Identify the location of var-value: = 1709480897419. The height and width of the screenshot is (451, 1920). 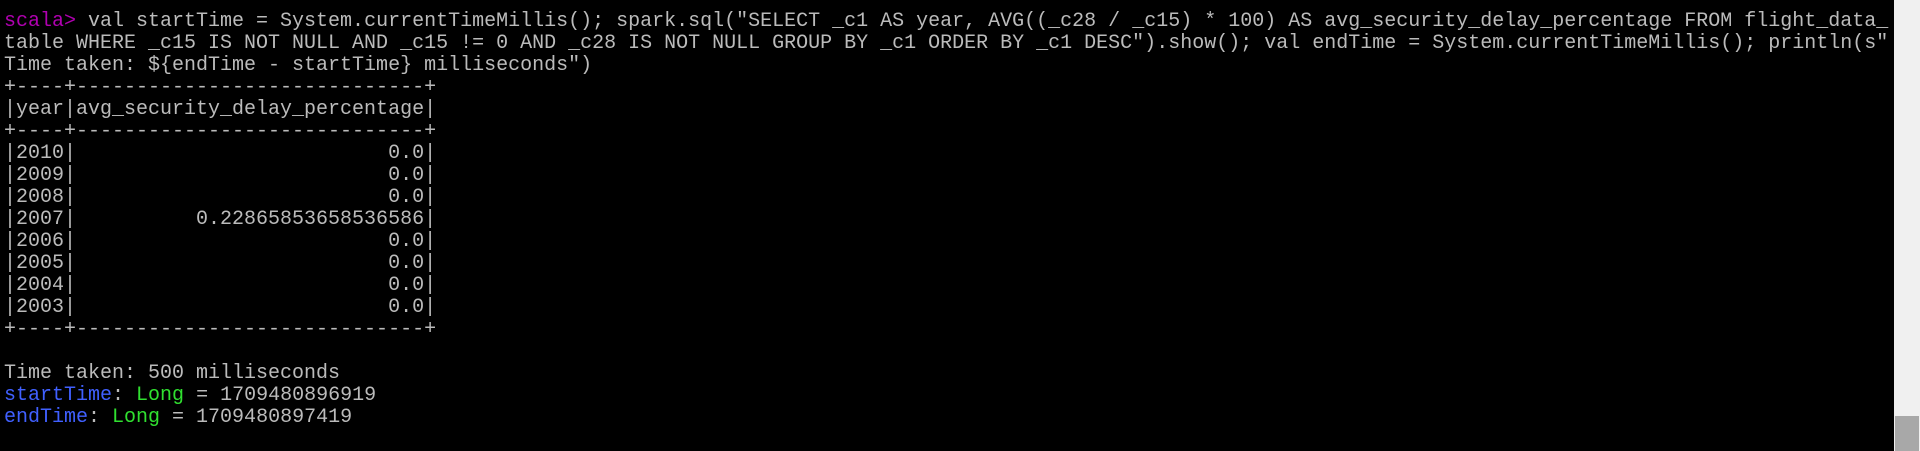
(256, 417).